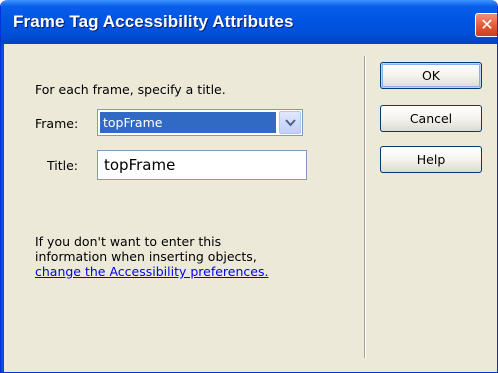 The height and width of the screenshot is (373, 498). Describe the element at coordinates (188, 122) in the screenshot. I see `frame-selected-value: topFrame` at that location.